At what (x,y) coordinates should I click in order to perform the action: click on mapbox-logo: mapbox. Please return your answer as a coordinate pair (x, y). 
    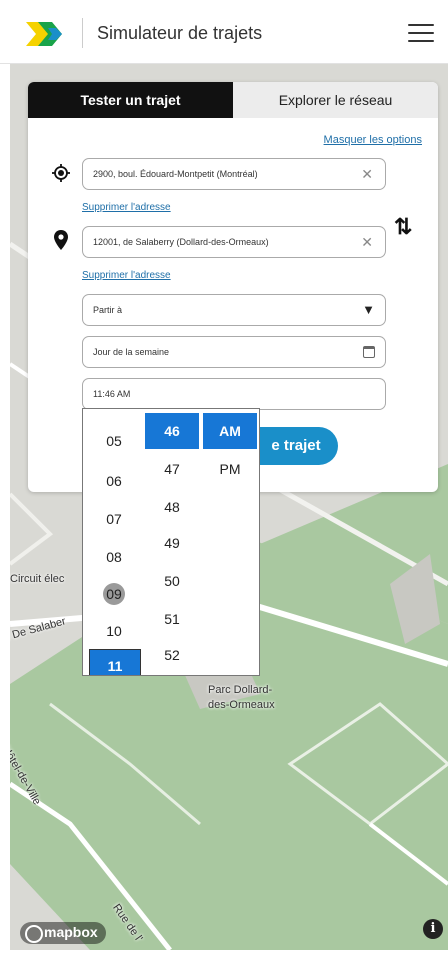
    Looking at the image, I should click on (63, 933).